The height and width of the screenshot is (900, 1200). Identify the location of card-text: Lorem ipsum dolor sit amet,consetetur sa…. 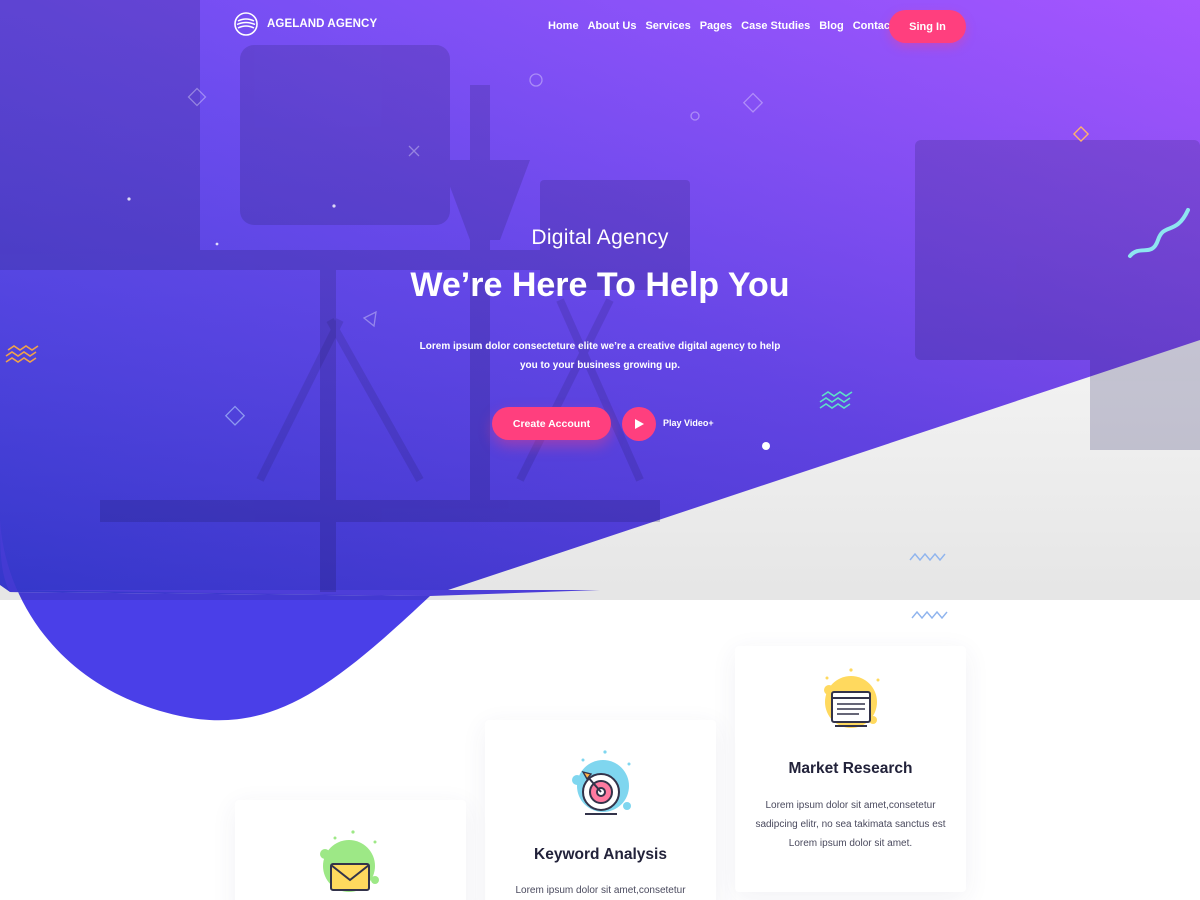
(850, 824).